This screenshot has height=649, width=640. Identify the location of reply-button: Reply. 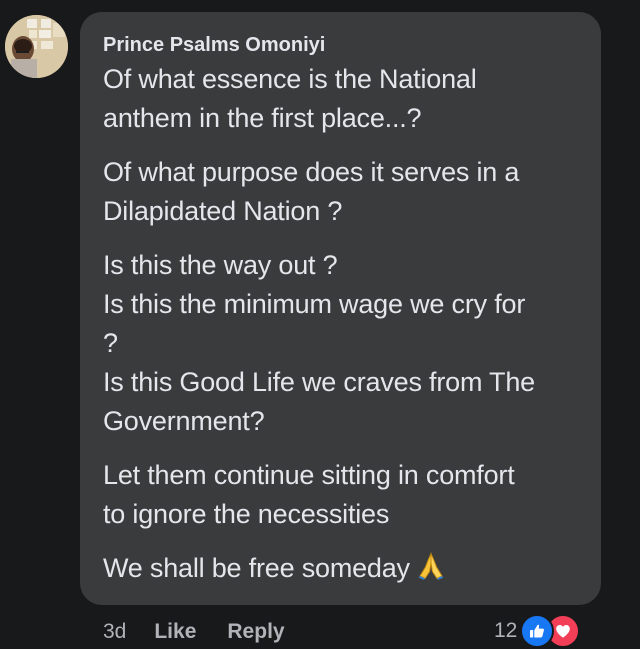
(255, 632).